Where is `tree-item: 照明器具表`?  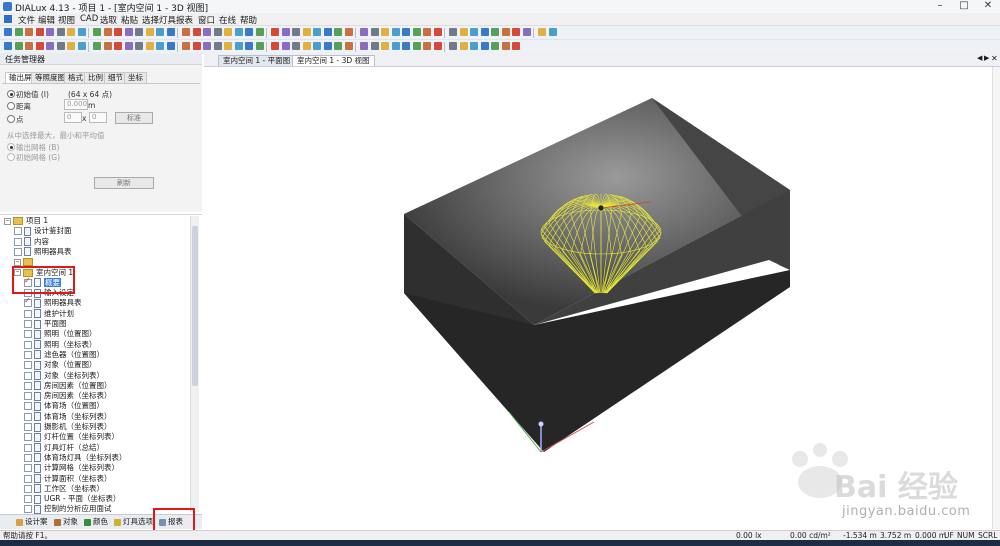
tree-item: 照明器具表 is located at coordinates (43, 252).